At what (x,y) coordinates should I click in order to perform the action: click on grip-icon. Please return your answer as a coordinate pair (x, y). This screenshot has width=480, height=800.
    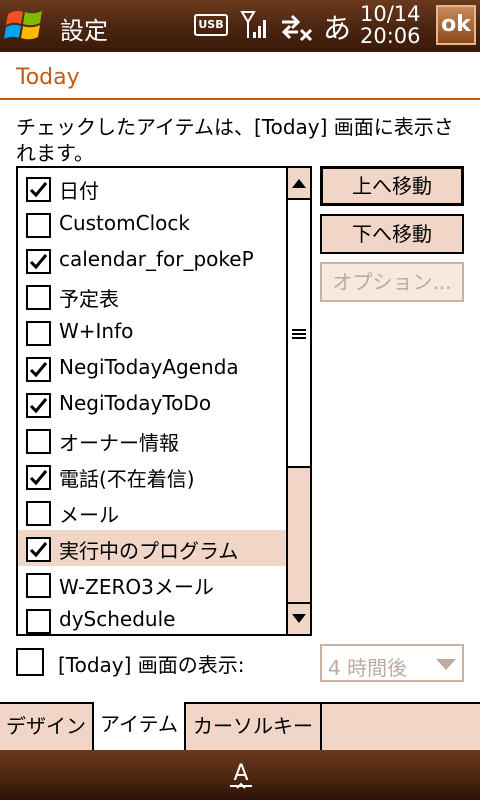
    Looking at the image, I should click on (299, 334).